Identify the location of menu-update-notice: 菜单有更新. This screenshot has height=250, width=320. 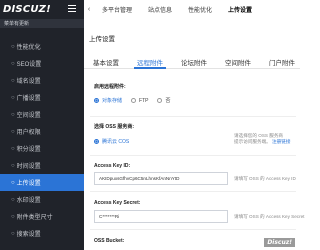
(42, 23).